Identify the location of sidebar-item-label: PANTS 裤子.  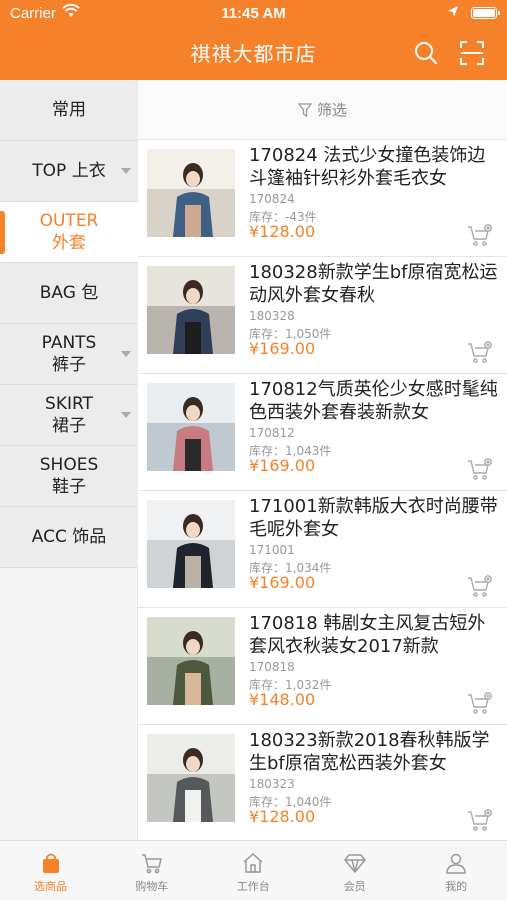
(69, 354).